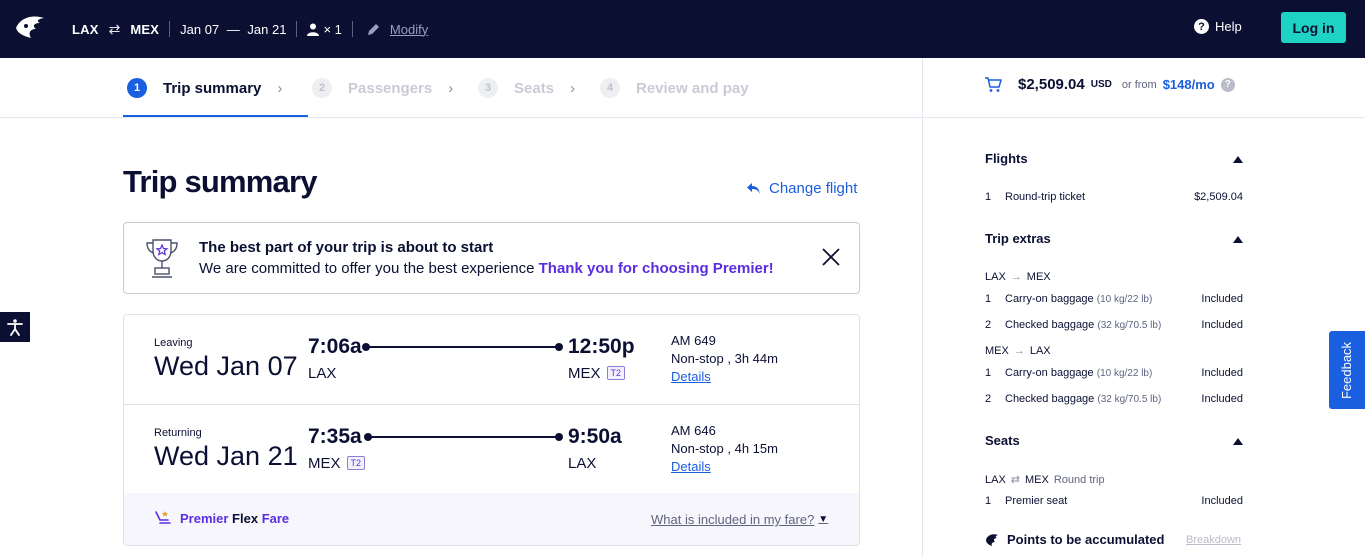 The height and width of the screenshot is (557, 1365). Describe the element at coordinates (226, 366) in the screenshot. I see `flight-date: Wed Jan 07` at that location.